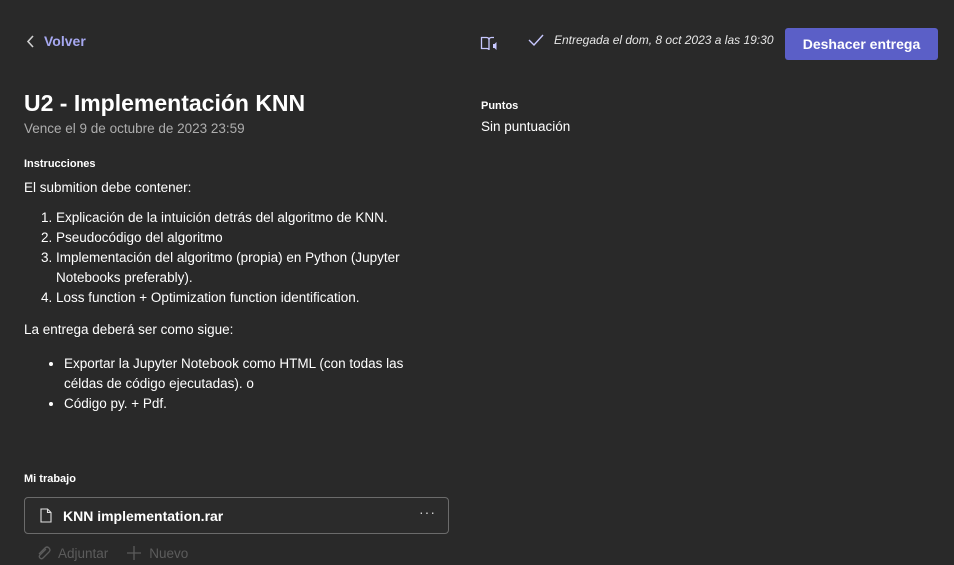  Describe the element at coordinates (169, 553) in the screenshot. I see `new-label: Nuevo` at that location.